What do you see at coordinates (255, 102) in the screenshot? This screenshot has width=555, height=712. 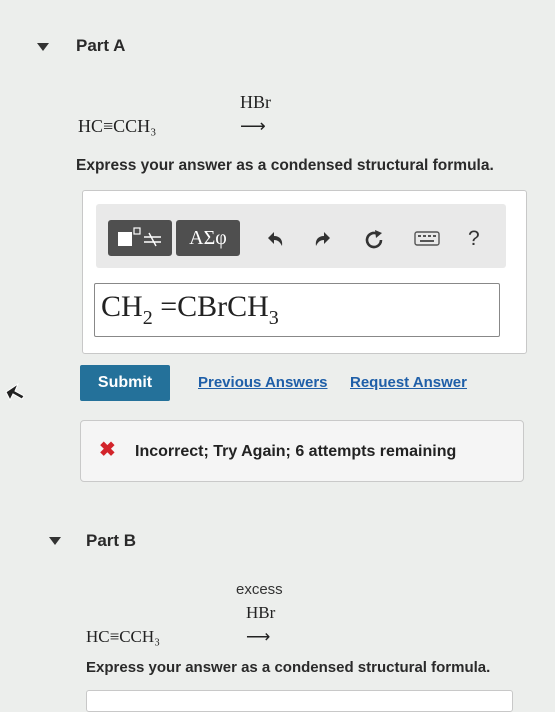 I see `part-a-reagent: HBr` at bounding box center [255, 102].